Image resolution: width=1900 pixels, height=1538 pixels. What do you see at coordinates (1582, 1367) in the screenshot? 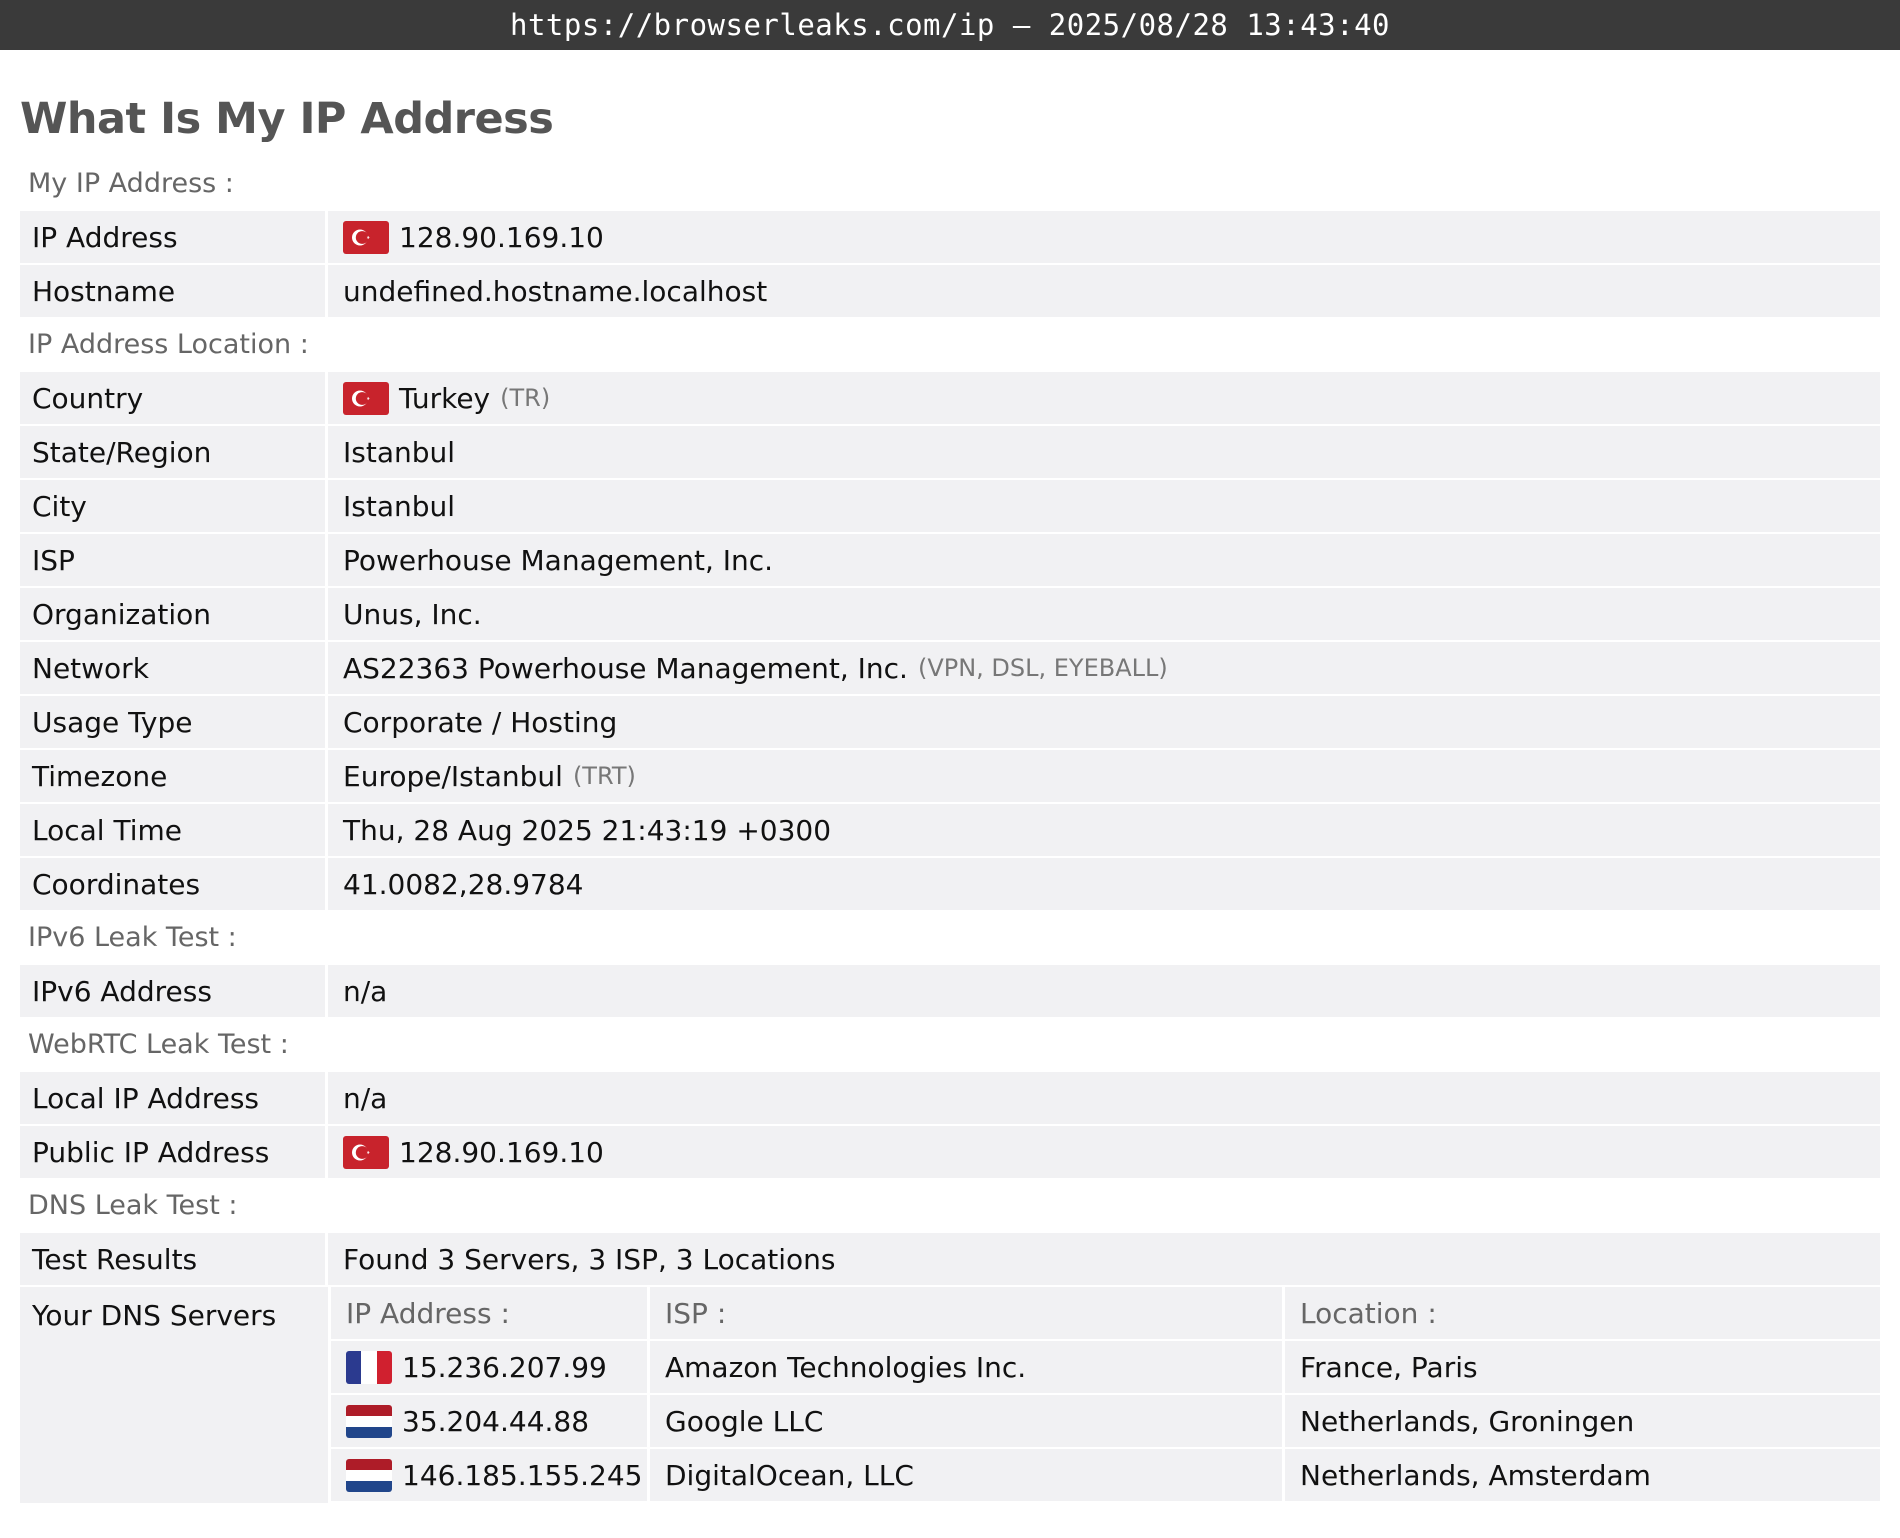
I see `dns-location-cell: France, Paris` at bounding box center [1582, 1367].